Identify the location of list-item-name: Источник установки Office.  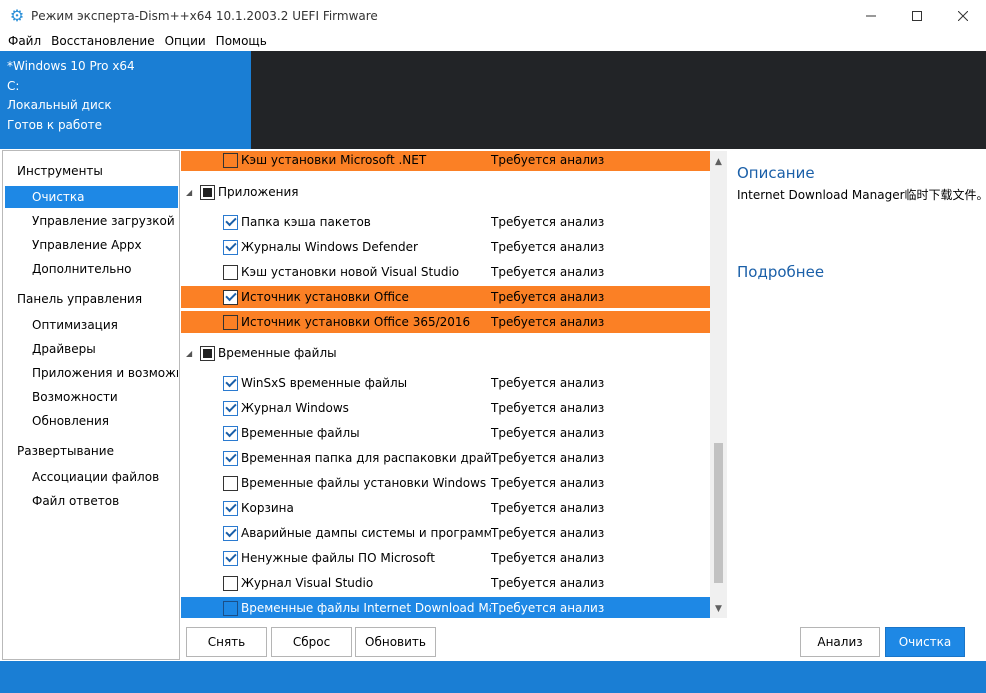
(325, 297).